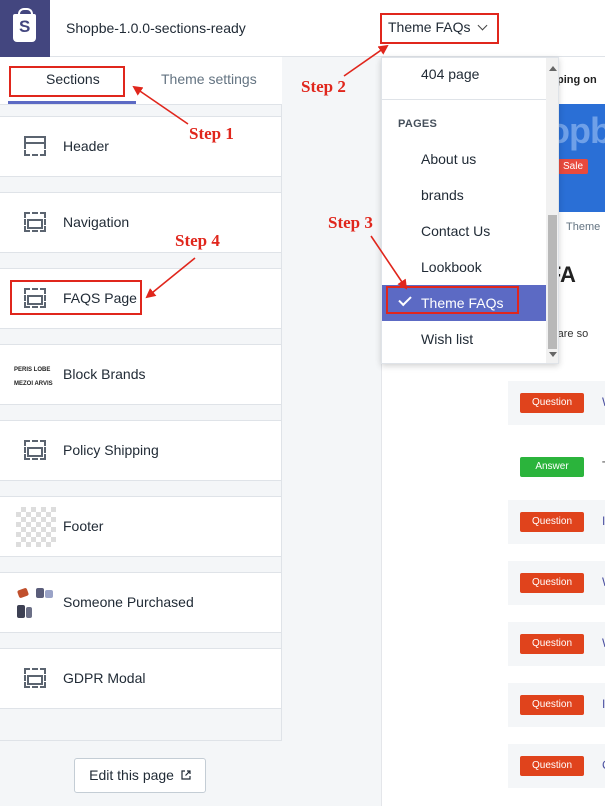  I want to click on menu-item-contact-us: Contact Us, so click(464, 231).